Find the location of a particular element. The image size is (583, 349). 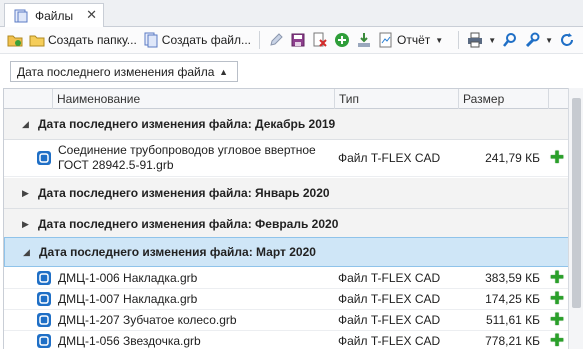

file-name: ДМЦ-1-207 Зубчатое колесо.grb is located at coordinates (147, 320).